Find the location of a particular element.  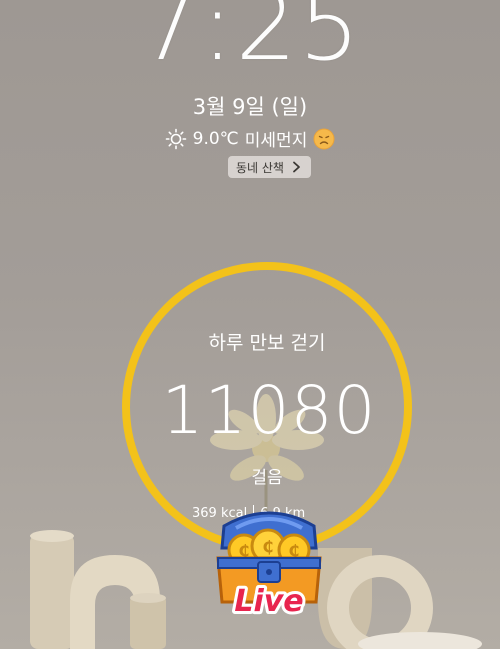

sun-icon is located at coordinates (175, 138).